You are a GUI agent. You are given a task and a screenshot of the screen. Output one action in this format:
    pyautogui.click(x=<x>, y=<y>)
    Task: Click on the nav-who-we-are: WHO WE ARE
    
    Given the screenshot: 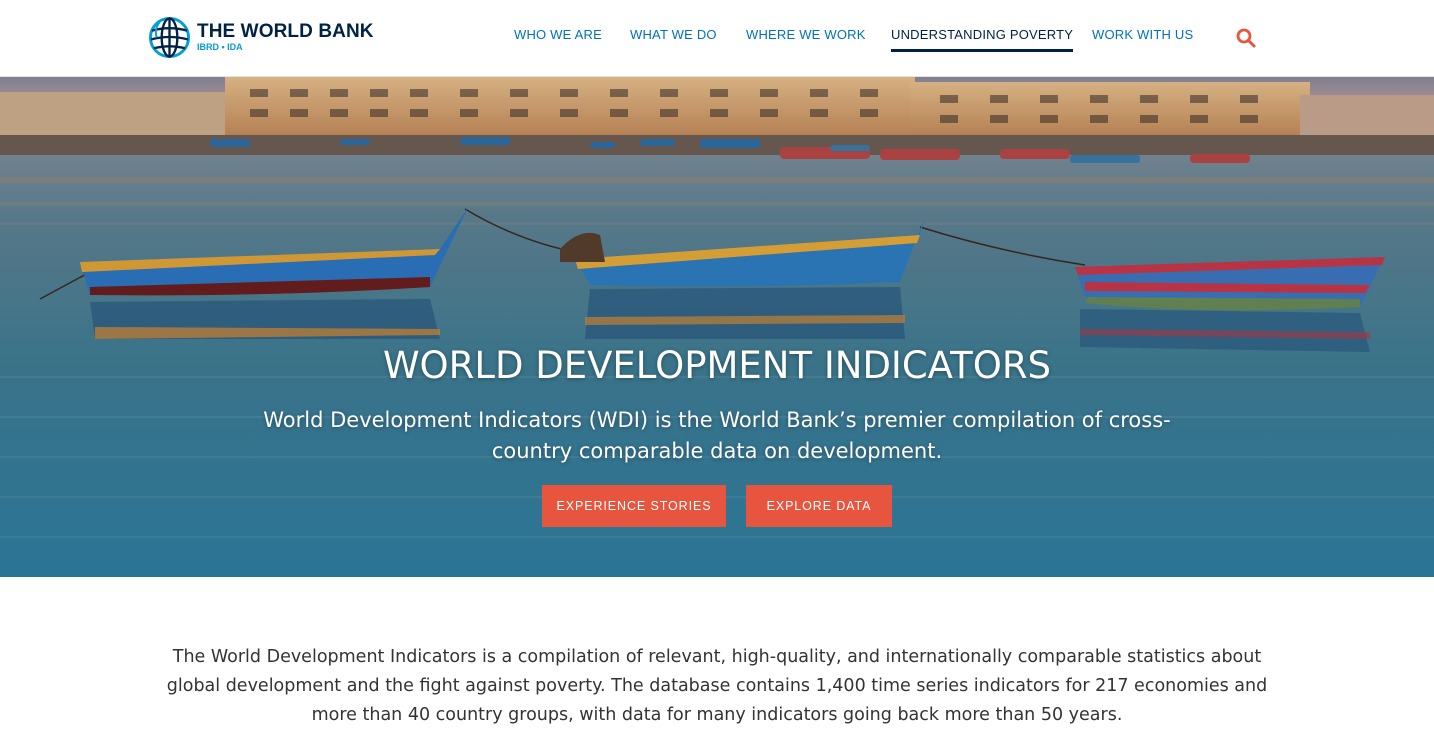 What is the action you would take?
    pyautogui.click(x=558, y=39)
    